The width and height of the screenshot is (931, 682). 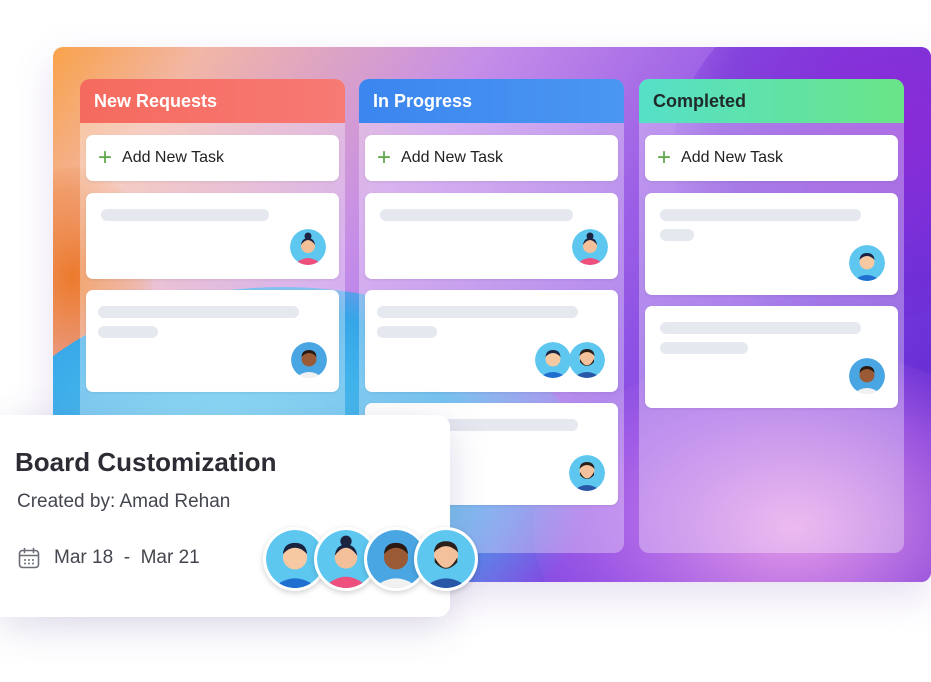 I want to click on task-dates: Mar 18 - Mar 21, so click(x=127, y=557).